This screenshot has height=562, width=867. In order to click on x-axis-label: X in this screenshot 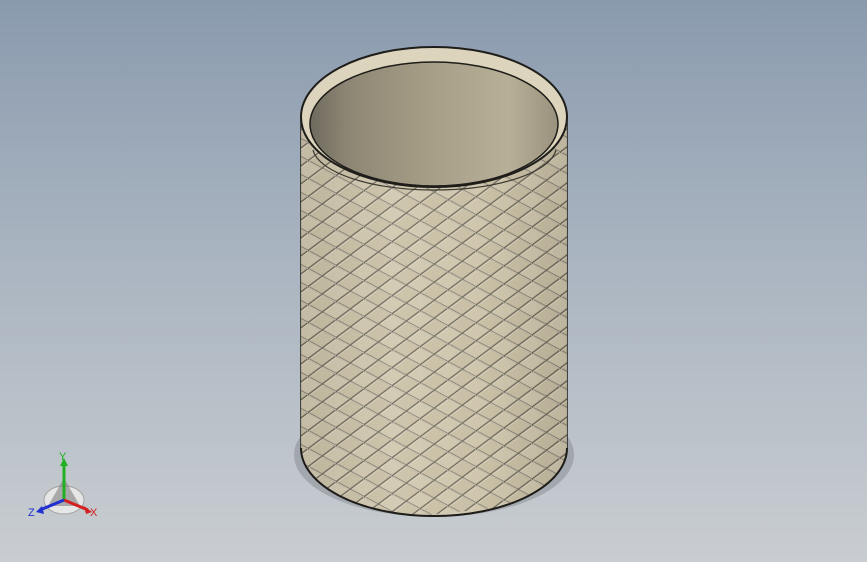, I will do `click(94, 513)`.